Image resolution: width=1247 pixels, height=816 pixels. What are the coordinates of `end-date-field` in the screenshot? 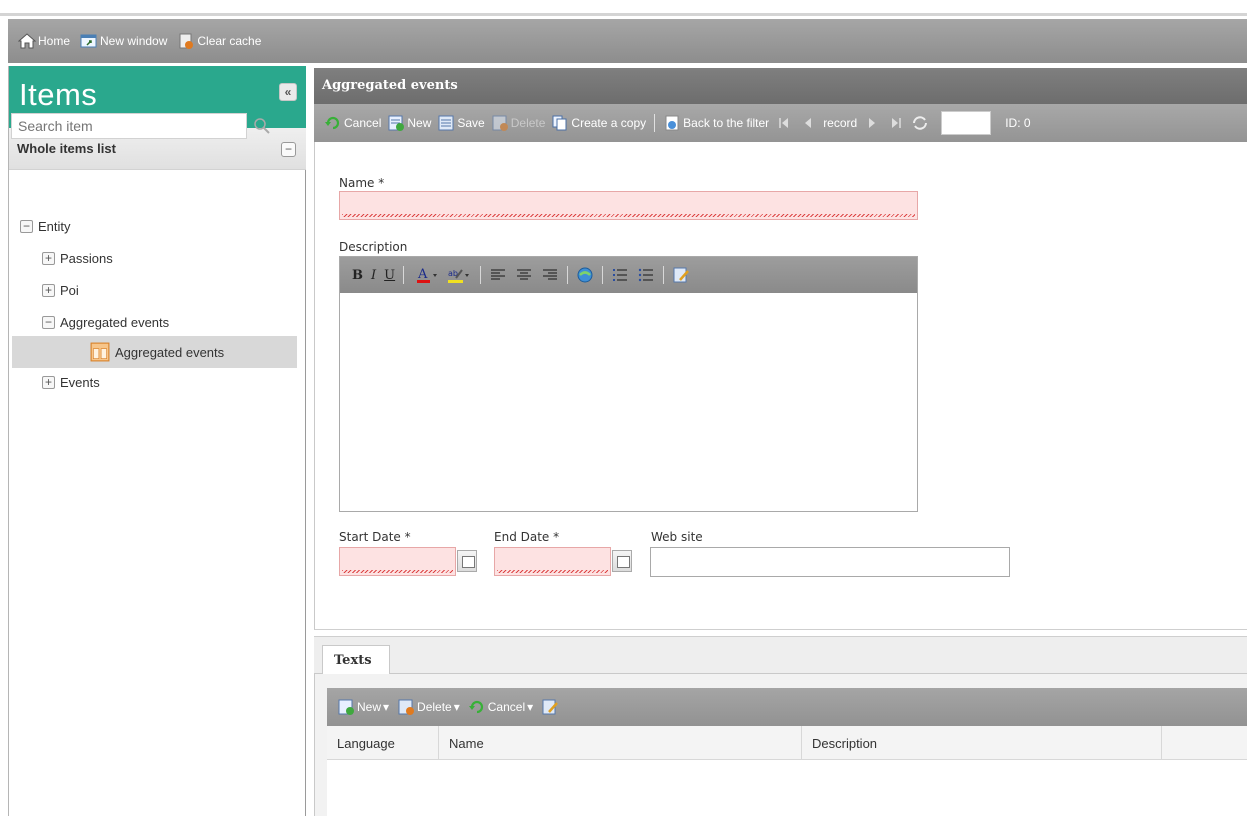 It's located at (552, 561).